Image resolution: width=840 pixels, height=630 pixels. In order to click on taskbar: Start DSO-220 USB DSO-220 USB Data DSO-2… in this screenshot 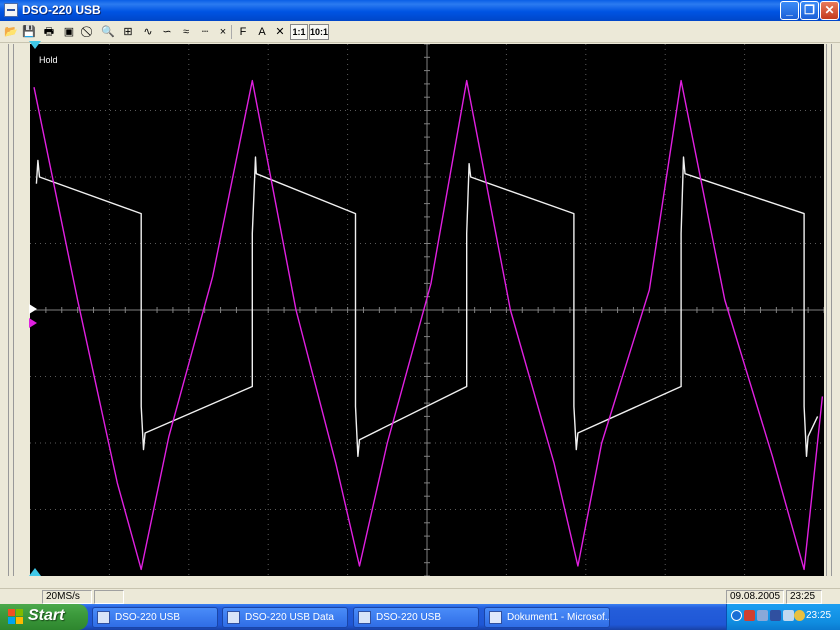, I will do `click(420, 617)`.